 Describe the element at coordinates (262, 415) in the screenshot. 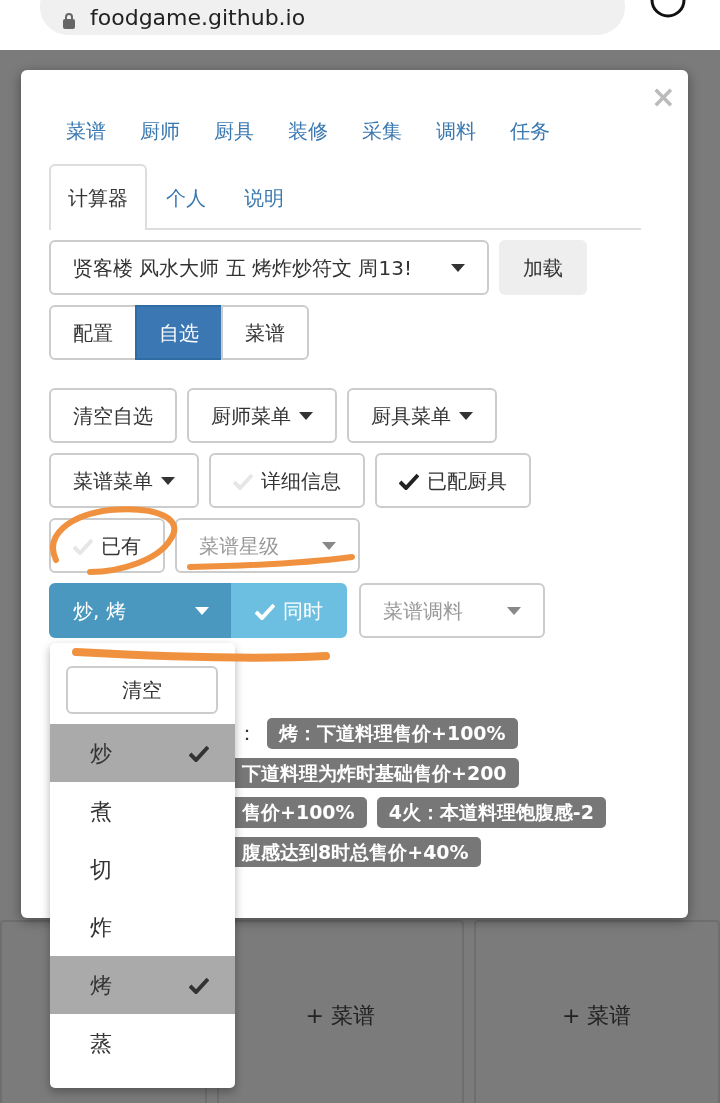

I see `dropdown-button: 厨师菜单` at that location.